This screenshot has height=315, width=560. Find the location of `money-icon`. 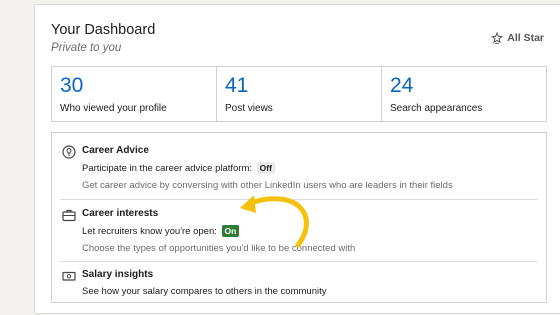

money-icon is located at coordinates (69, 276).